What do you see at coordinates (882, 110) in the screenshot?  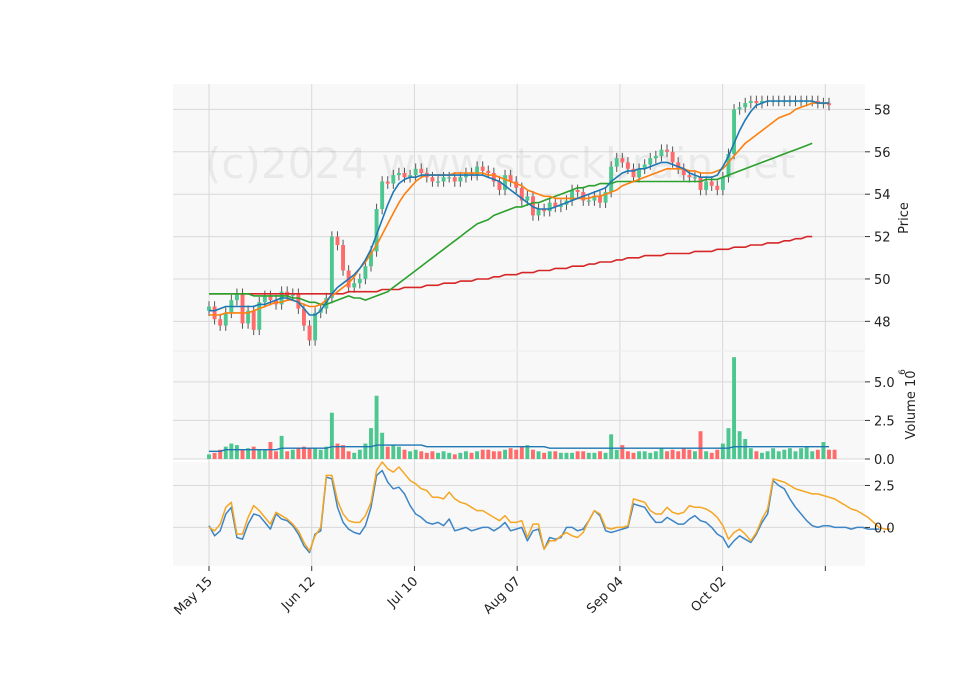 I see `price-y-tick-label: 58` at bounding box center [882, 110].